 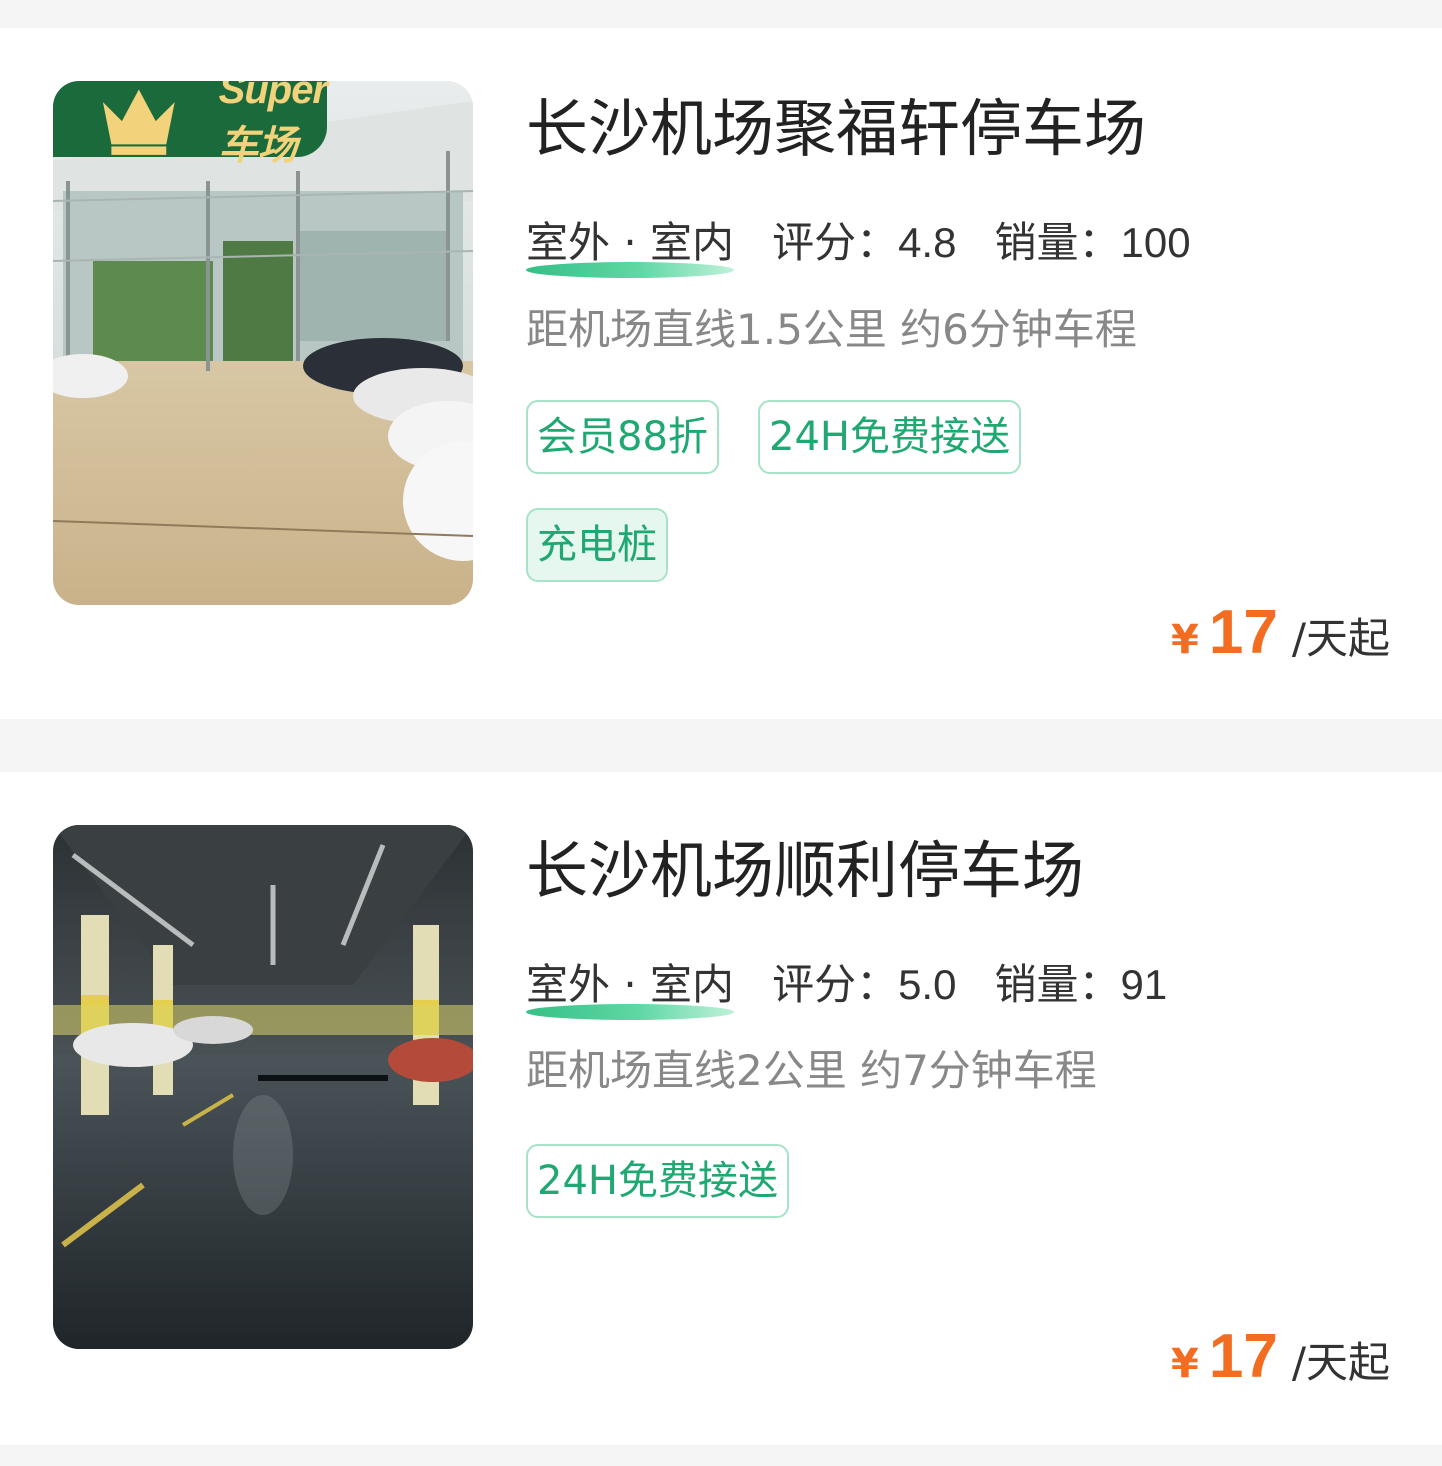 I want to click on underground-garage-image, so click(x=263, y=1087).